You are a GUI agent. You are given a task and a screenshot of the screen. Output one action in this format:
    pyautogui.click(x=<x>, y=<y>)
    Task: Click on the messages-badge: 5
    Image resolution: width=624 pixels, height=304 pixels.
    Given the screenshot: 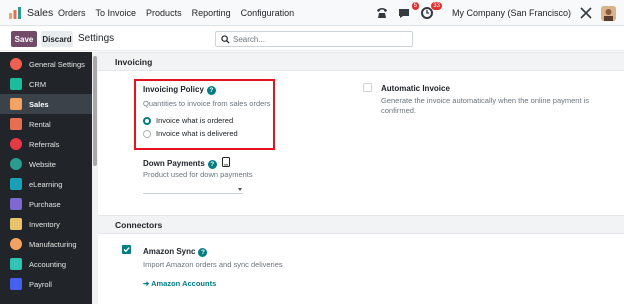 What is the action you would take?
    pyautogui.click(x=415, y=6)
    